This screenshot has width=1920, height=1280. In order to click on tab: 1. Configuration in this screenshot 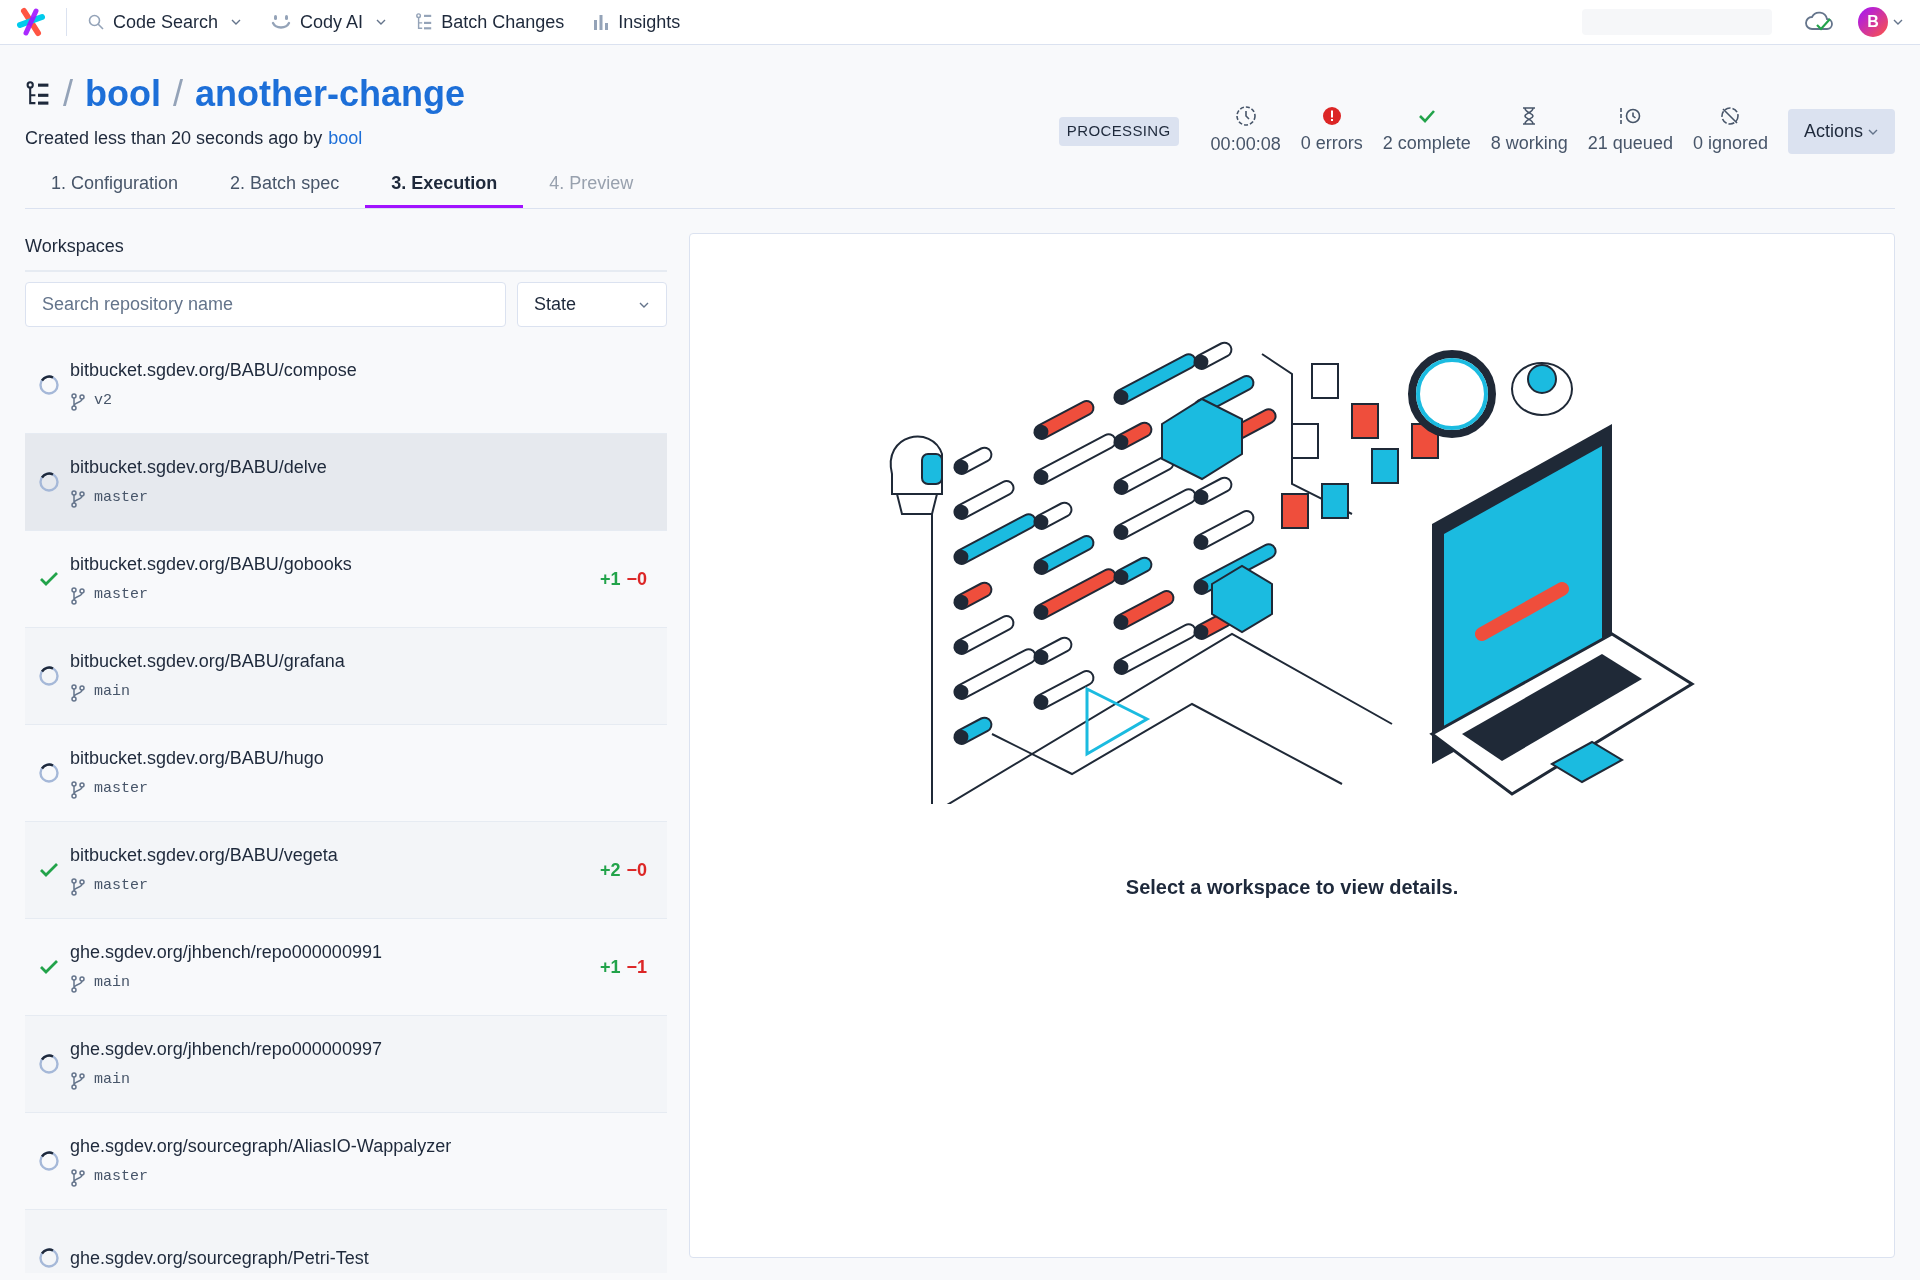, I will do `click(115, 185)`.